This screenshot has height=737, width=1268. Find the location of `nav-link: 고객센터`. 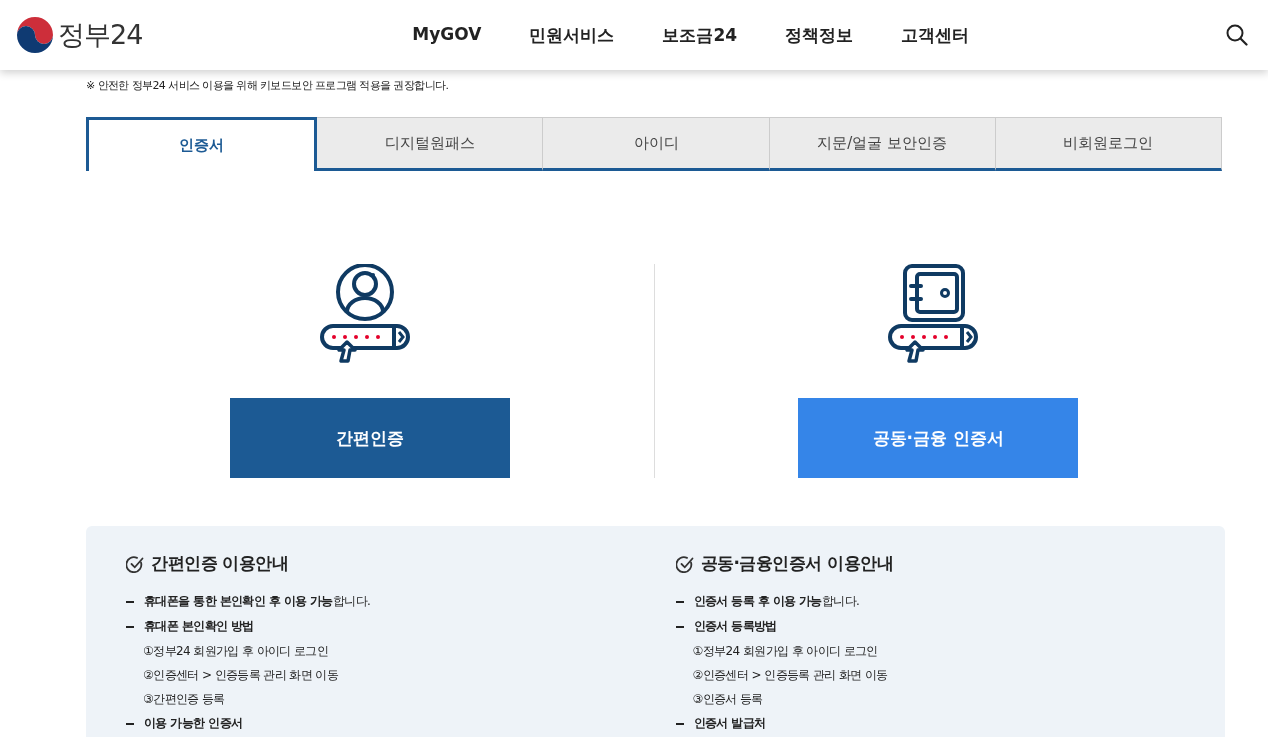

nav-link: 고객센터 is located at coordinates (935, 35).